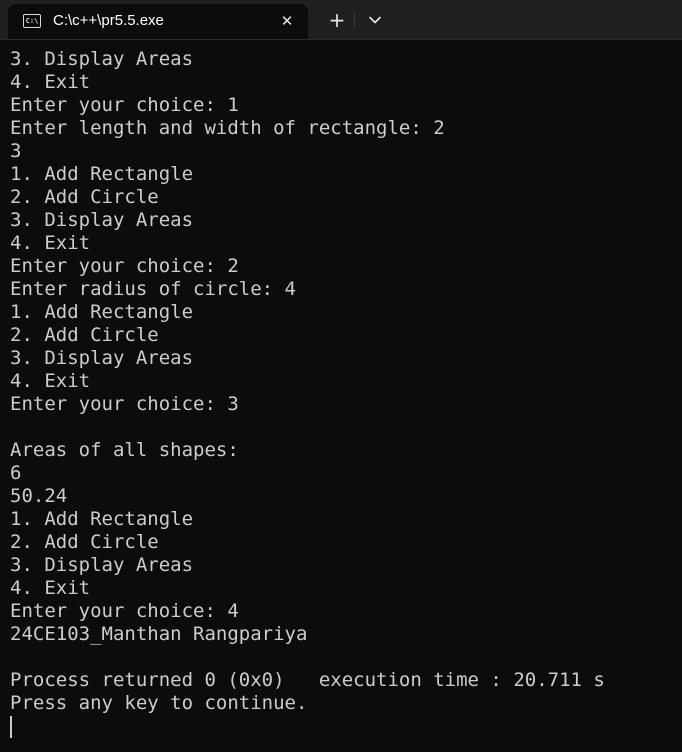 This screenshot has height=752, width=682. I want to click on tab-title: C:\c++\pr5.5.exe, so click(108, 20).